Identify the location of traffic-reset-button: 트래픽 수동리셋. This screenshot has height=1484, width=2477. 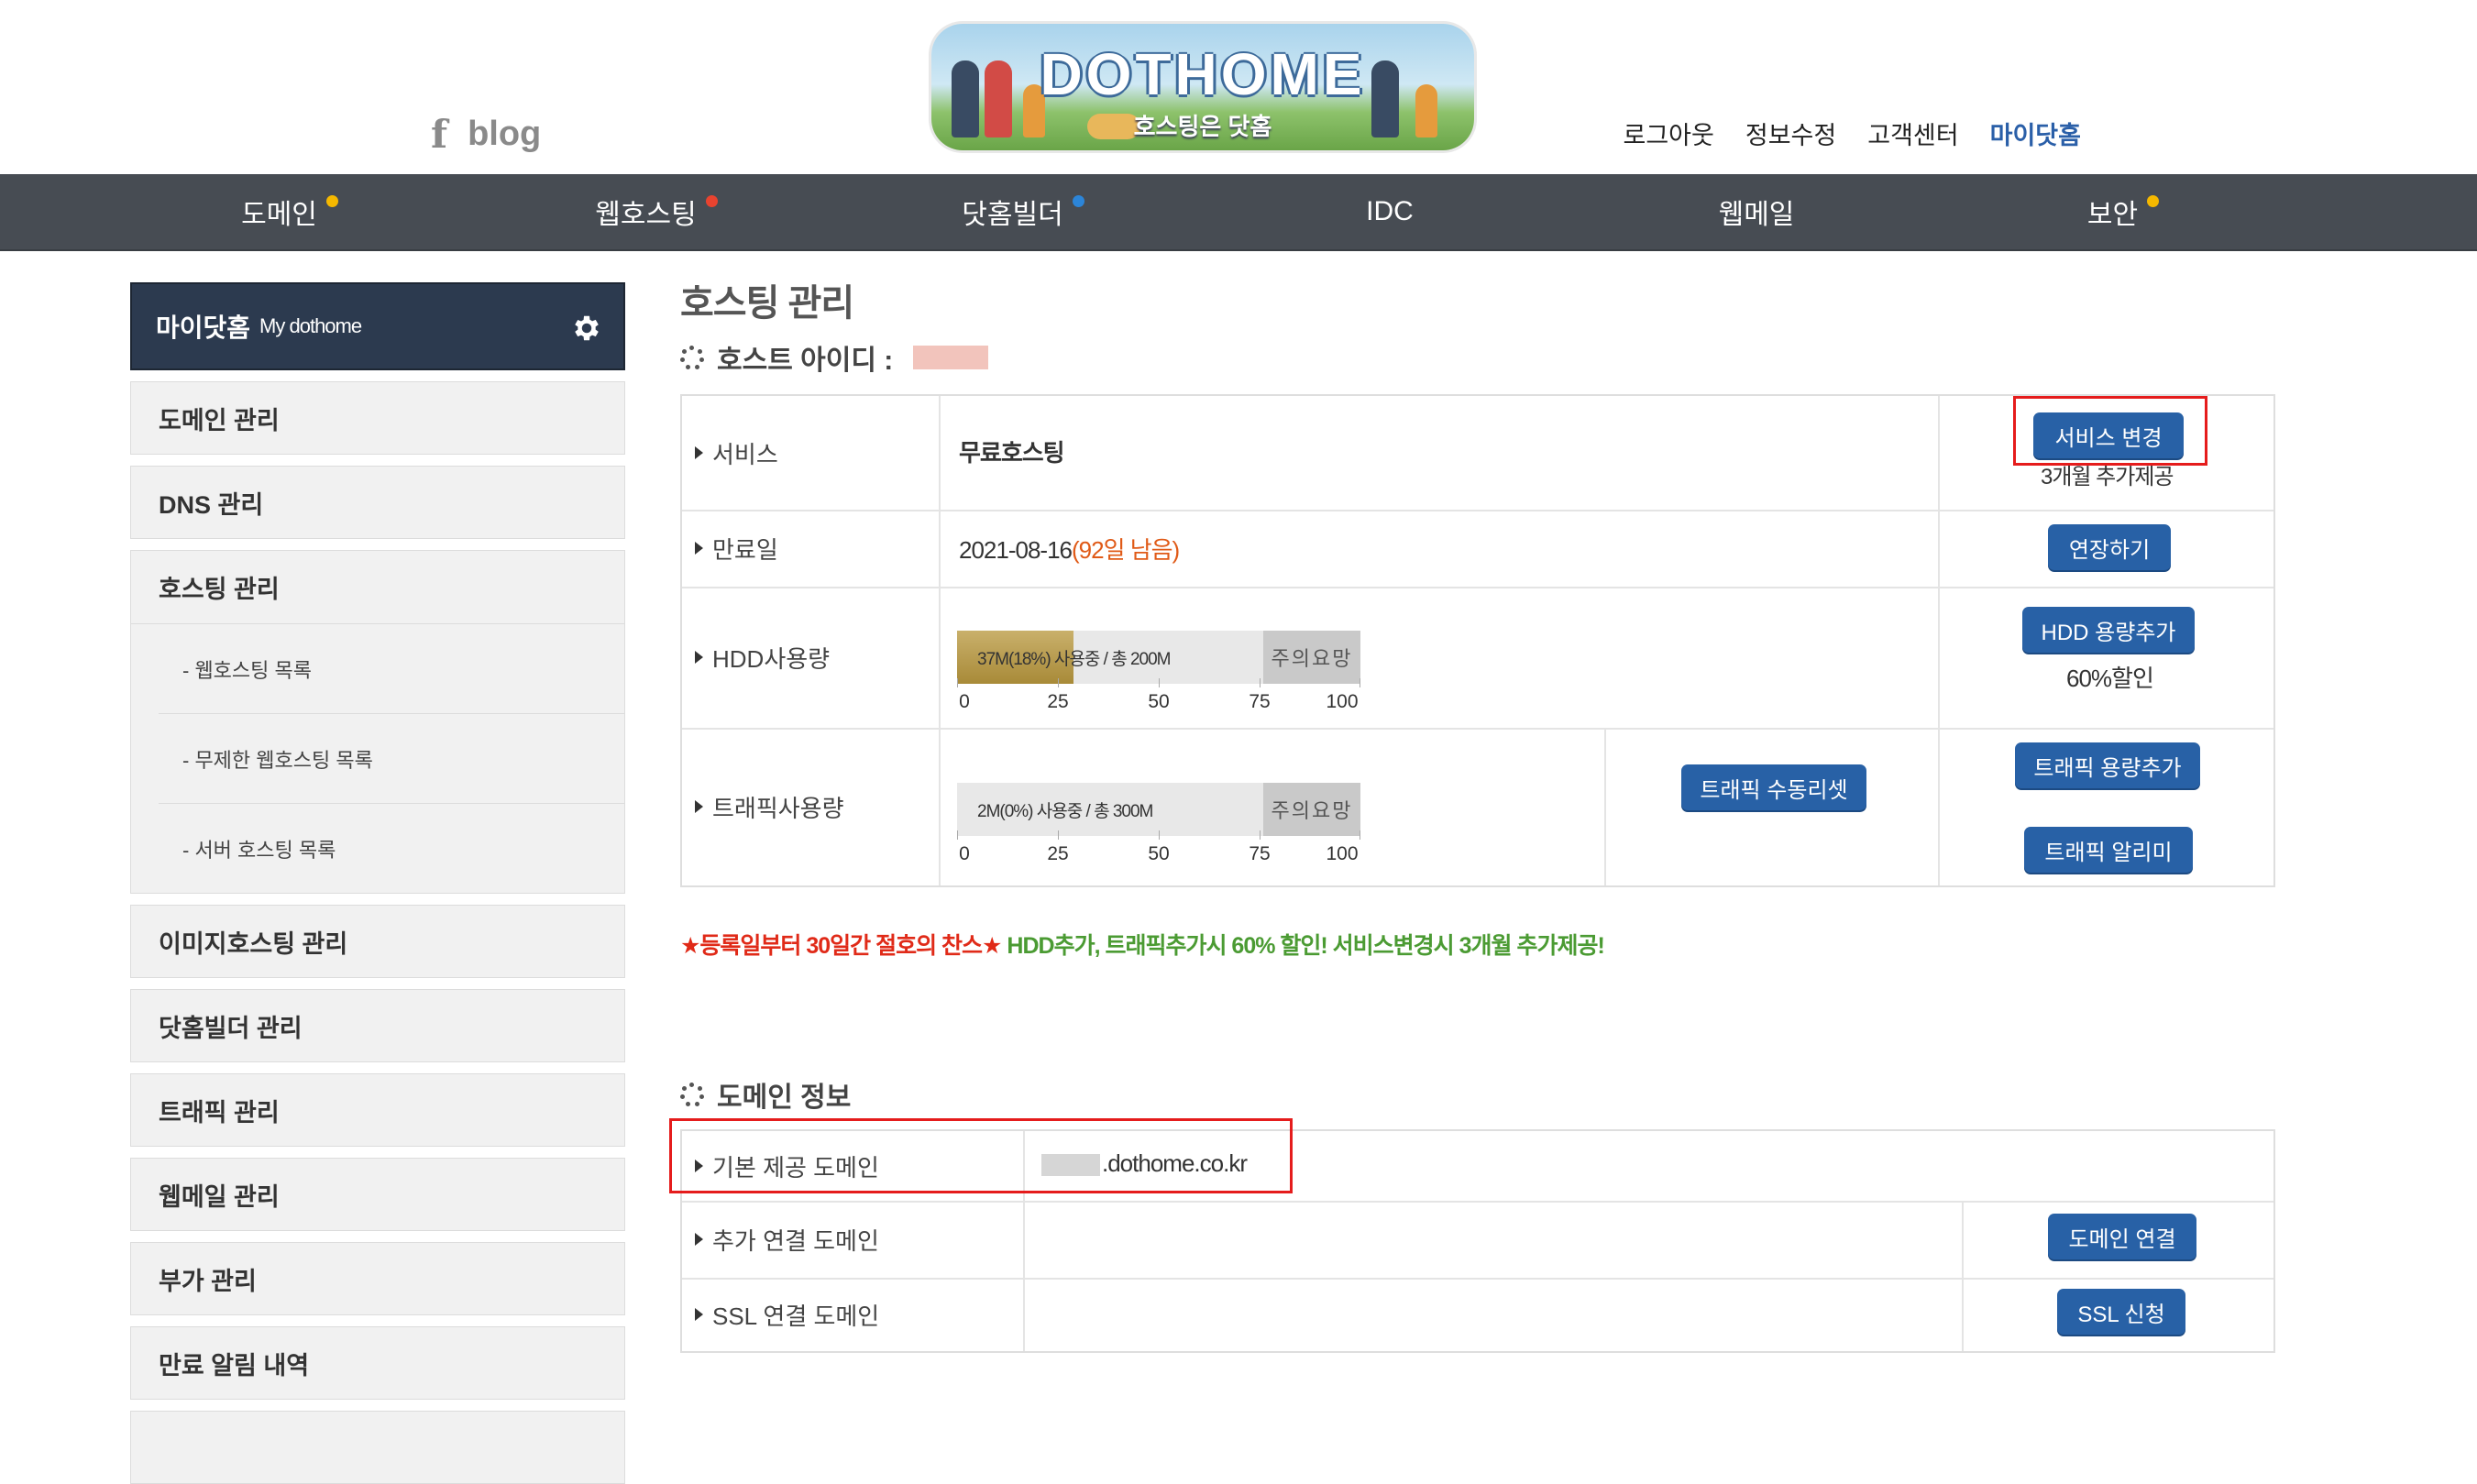
(1773, 787).